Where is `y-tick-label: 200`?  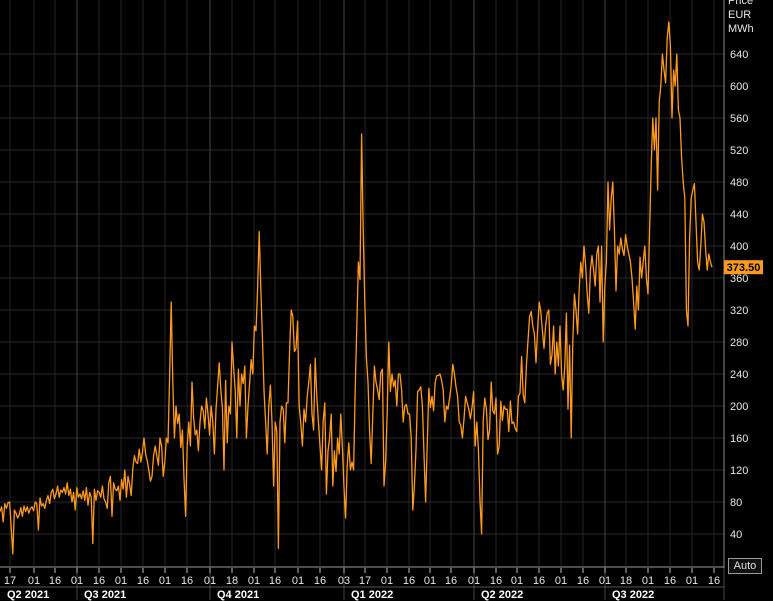 y-tick-label: 200 is located at coordinates (739, 407).